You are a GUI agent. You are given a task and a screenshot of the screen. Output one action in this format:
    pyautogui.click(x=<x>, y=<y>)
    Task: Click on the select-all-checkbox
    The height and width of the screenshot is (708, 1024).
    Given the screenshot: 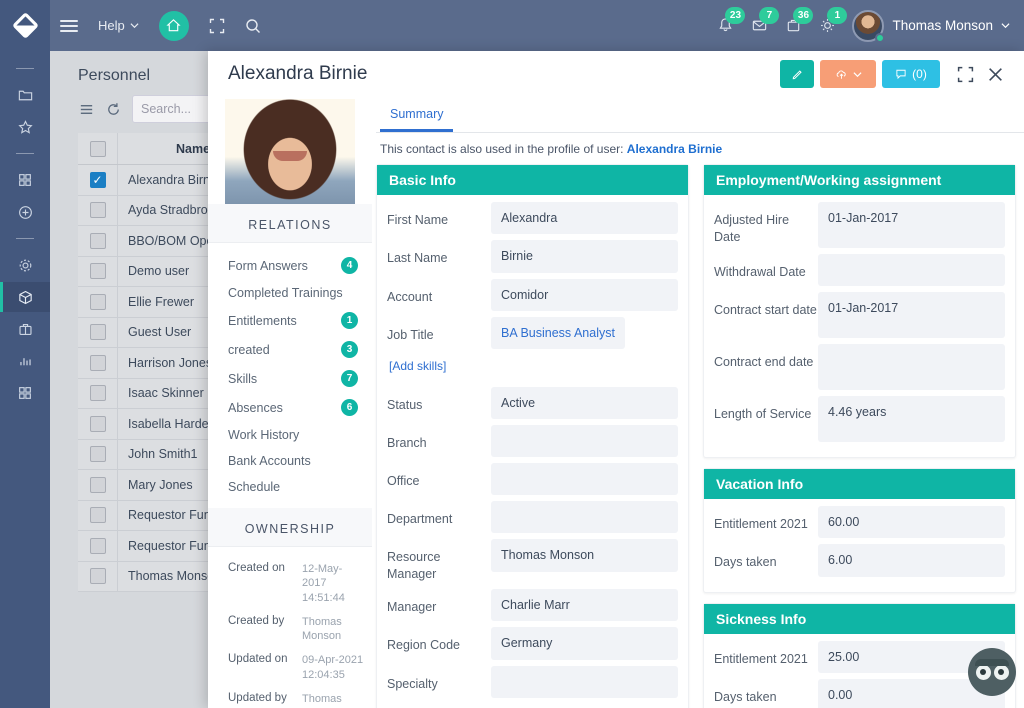 What is the action you would take?
    pyautogui.click(x=97, y=148)
    